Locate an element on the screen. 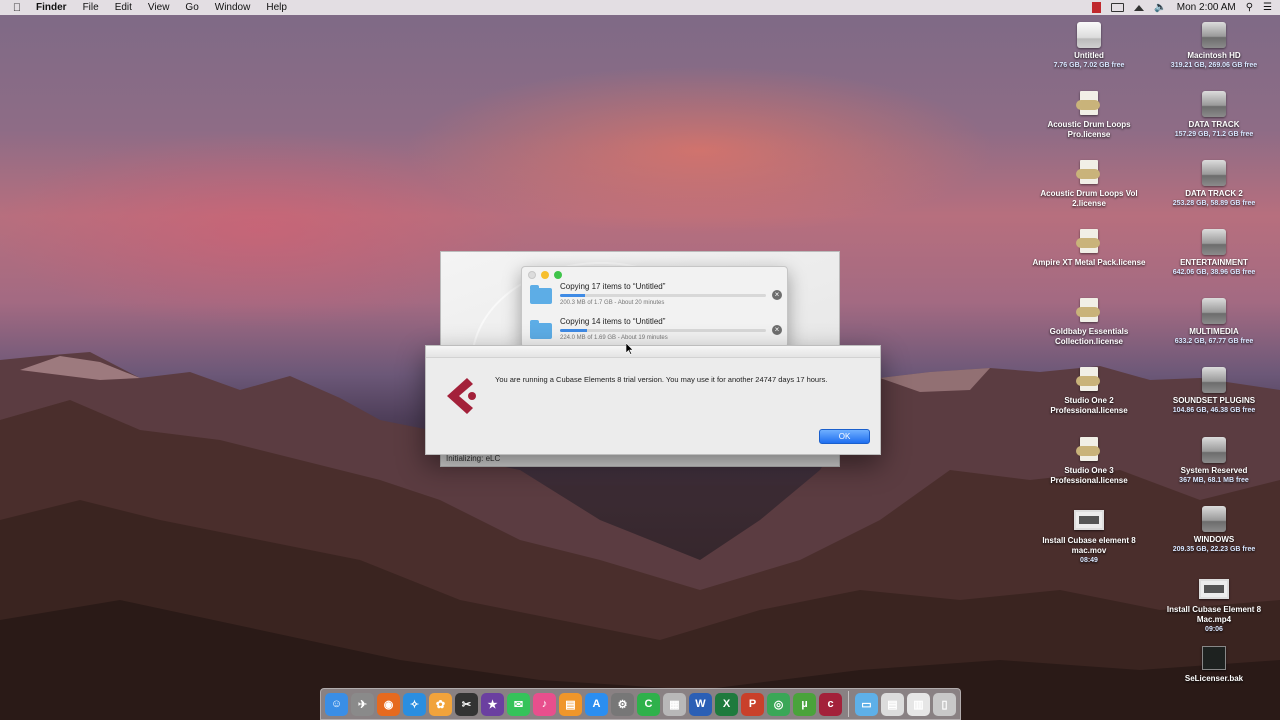 The width and height of the screenshot is (1280, 720). chrome-icon: ◎ is located at coordinates (778, 704).